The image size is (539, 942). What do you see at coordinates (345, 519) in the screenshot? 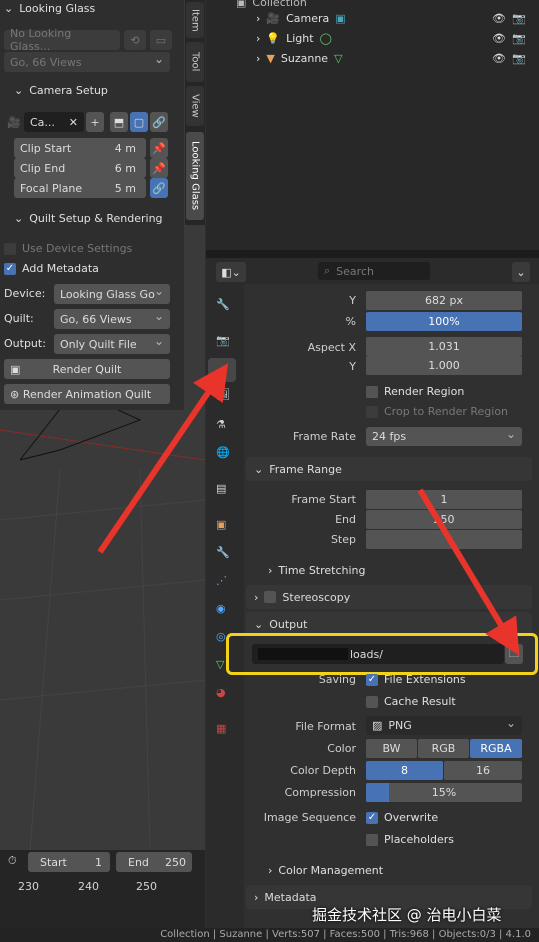
I see `frame-end-label: End` at bounding box center [345, 519].